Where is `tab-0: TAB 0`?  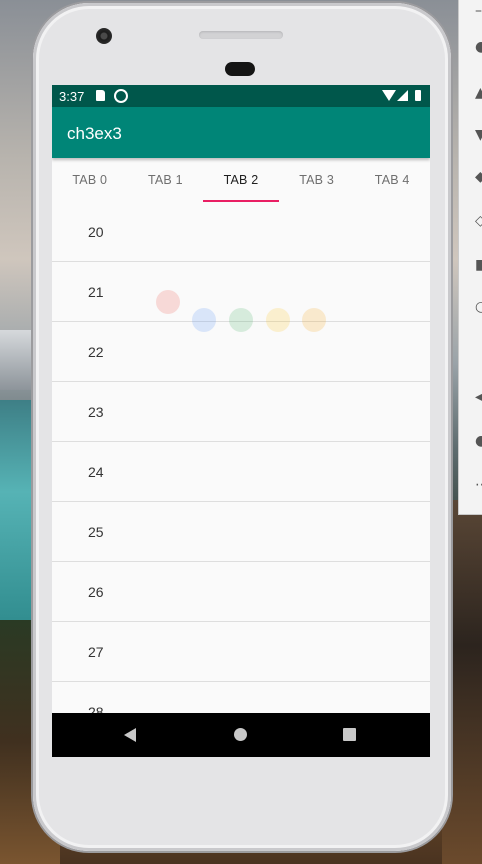
tab-0: TAB 0 is located at coordinates (90, 180).